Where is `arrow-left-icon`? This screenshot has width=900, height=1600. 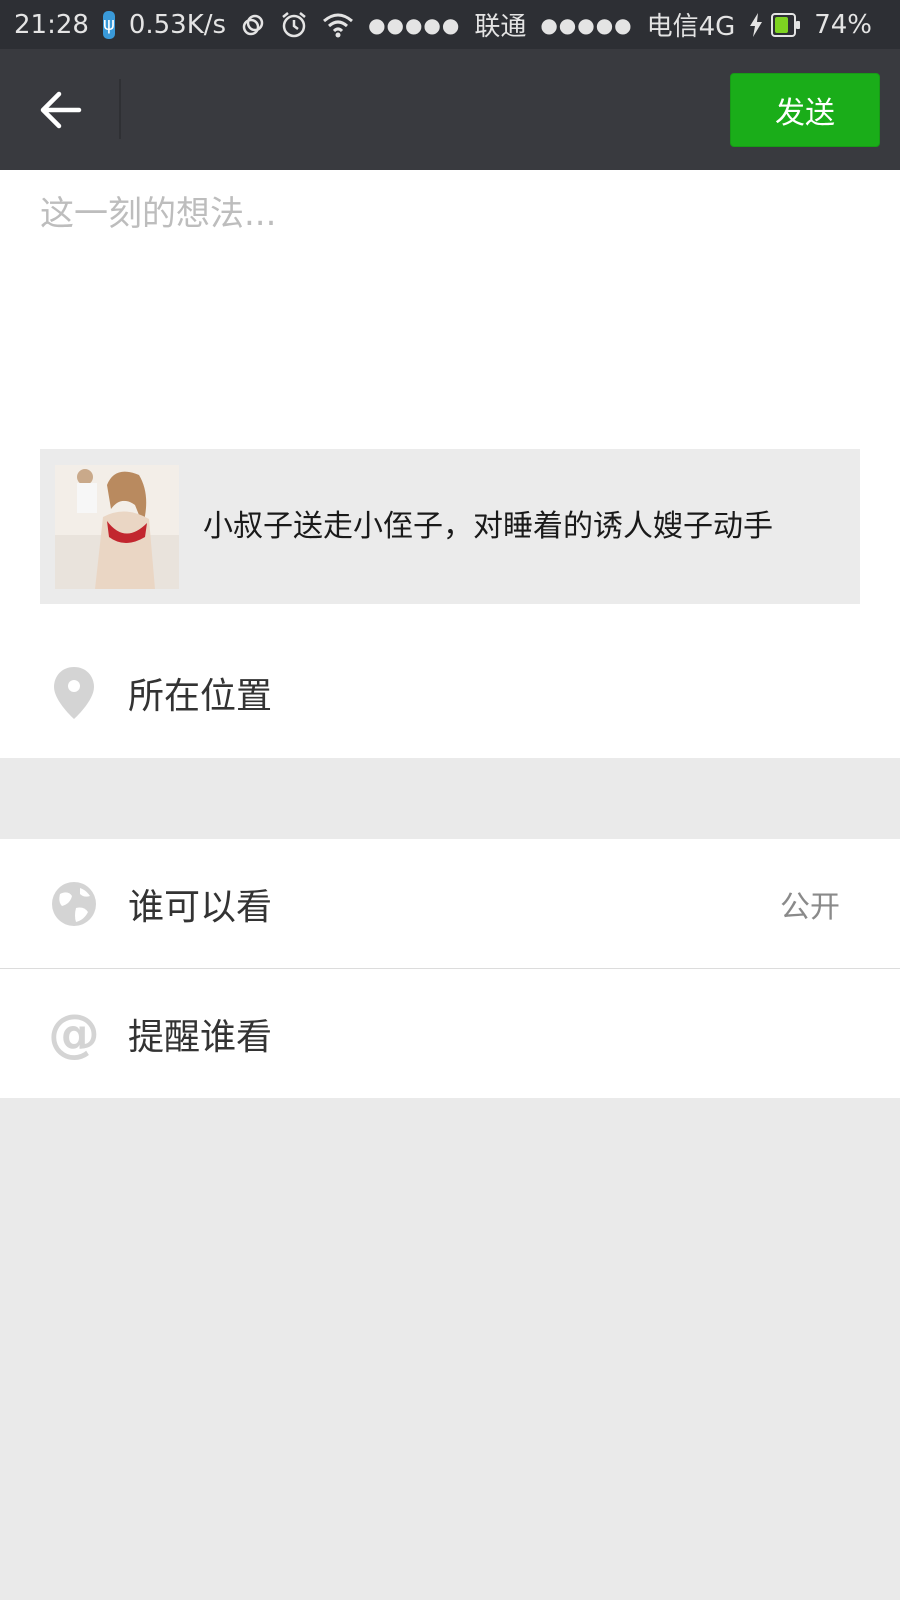
arrow-left-icon is located at coordinates (61, 110).